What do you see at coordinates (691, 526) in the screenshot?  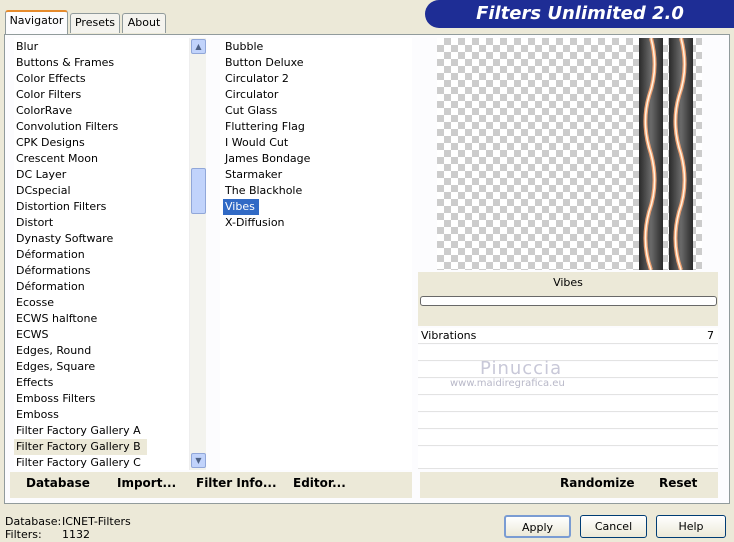 I see `help-button: Help` at bounding box center [691, 526].